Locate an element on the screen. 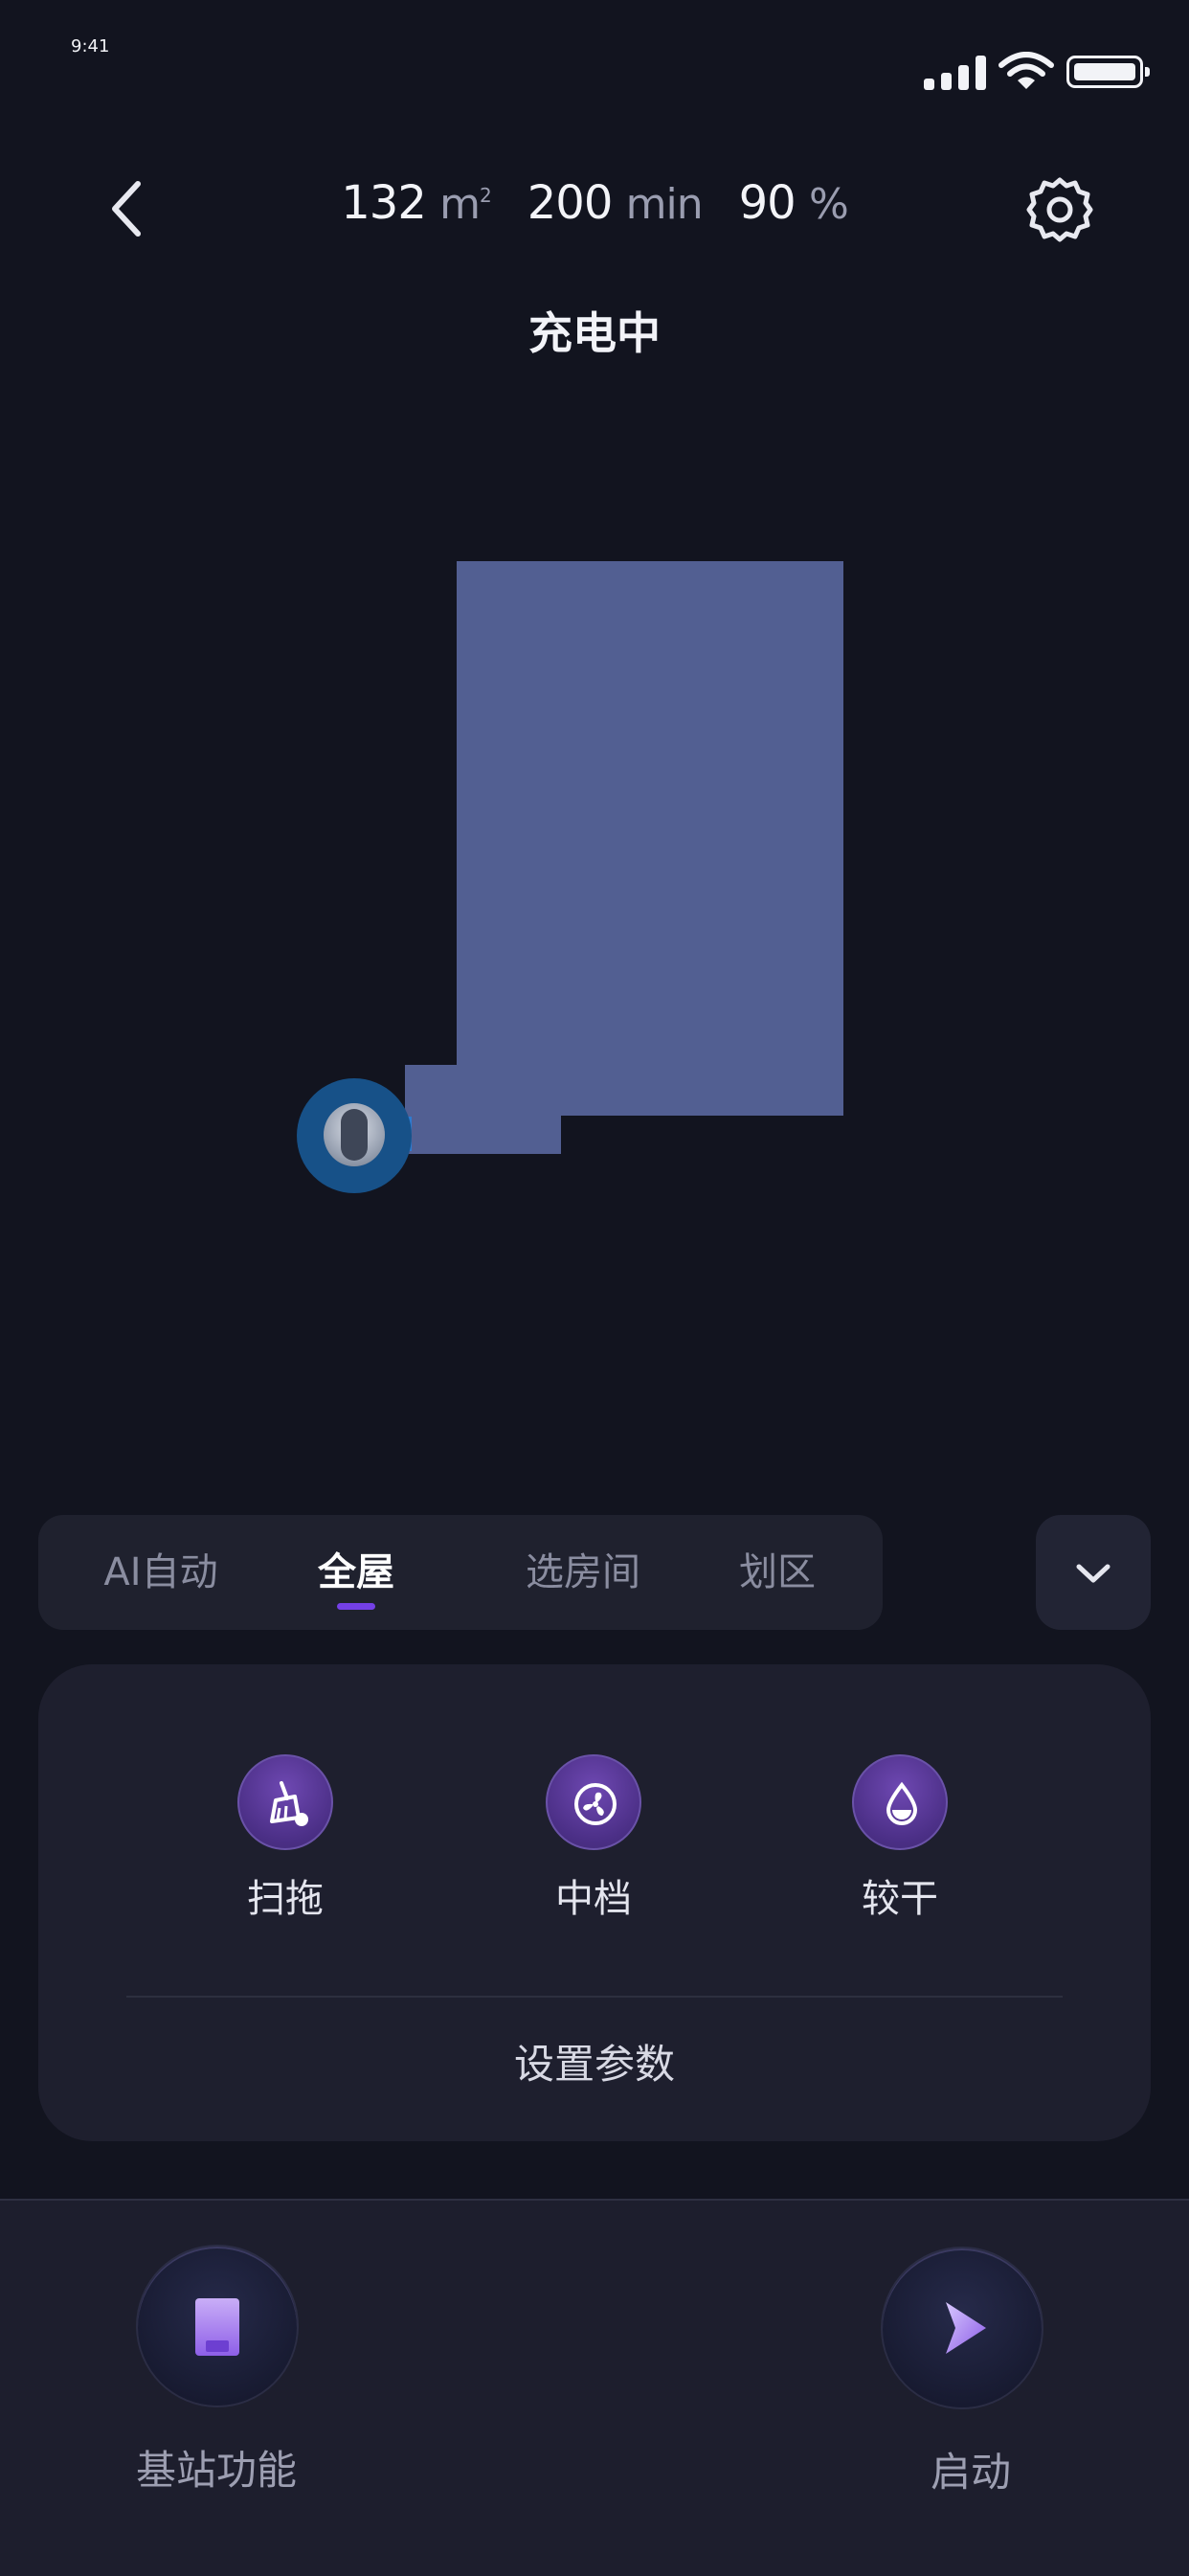  tab-whole-house: 全屋 is located at coordinates (356, 1572).